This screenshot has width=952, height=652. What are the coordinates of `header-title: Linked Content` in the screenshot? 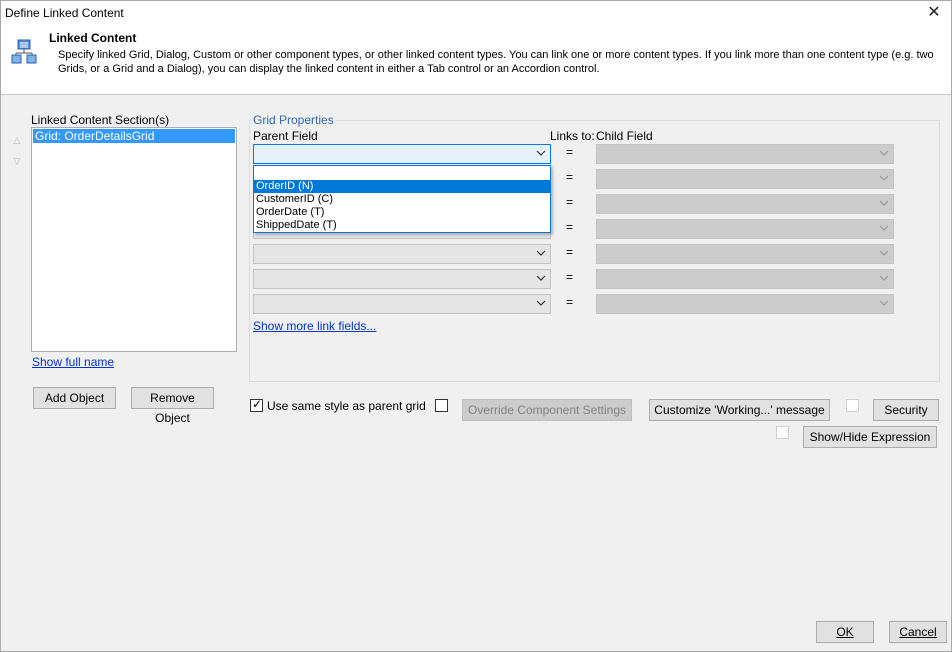 It's located at (93, 38).